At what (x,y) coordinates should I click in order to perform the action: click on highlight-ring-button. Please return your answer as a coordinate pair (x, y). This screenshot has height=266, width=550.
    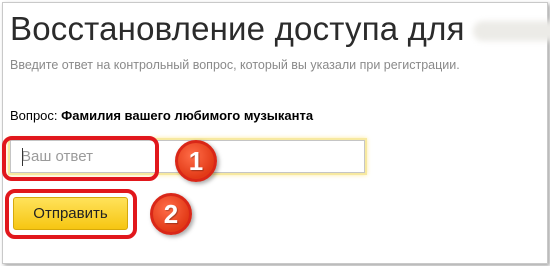
    Looking at the image, I should click on (71, 214).